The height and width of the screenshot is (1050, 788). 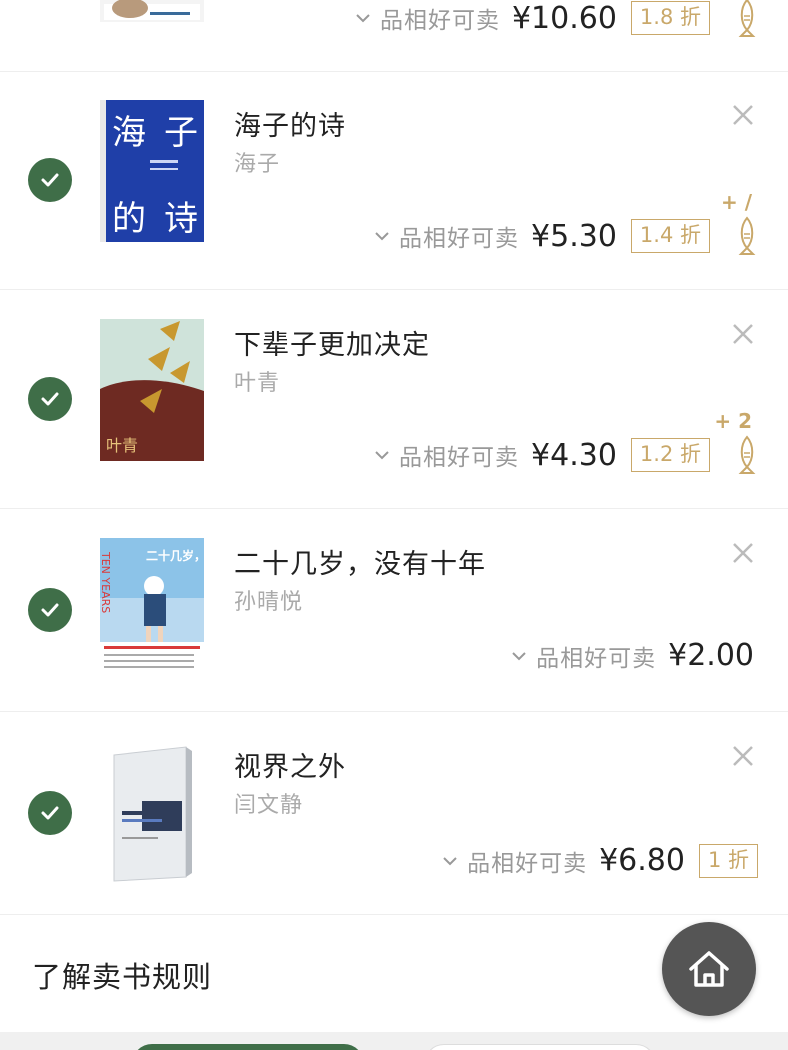 What do you see at coordinates (152, 390) in the screenshot?
I see `book-cover: 叶青` at bounding box center [152, 390].